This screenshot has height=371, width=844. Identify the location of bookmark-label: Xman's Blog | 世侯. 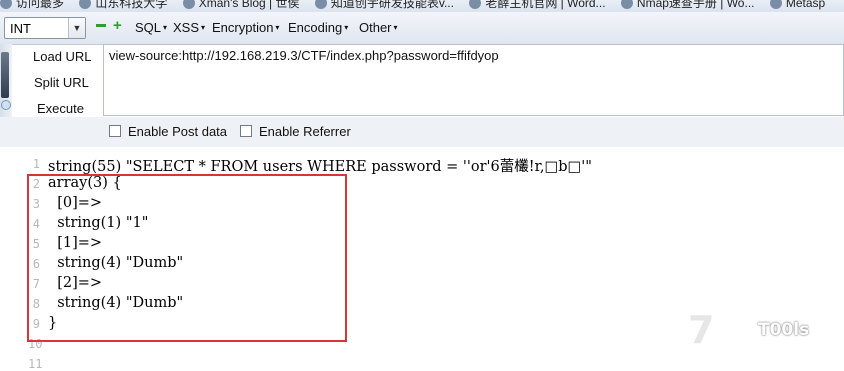
(249, 5).